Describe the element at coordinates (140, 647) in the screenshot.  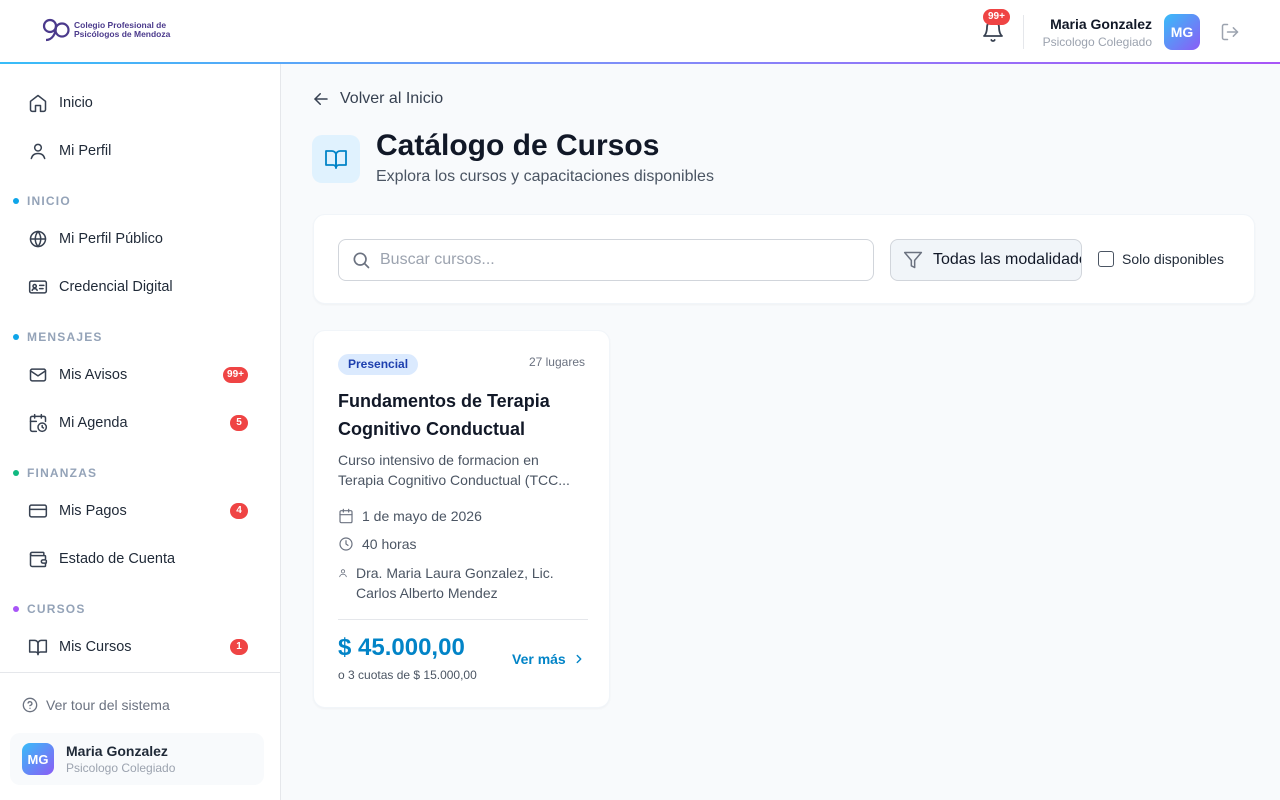
I see `sidebar-item-mis-cursos: Mis Cursos 1` at that location.